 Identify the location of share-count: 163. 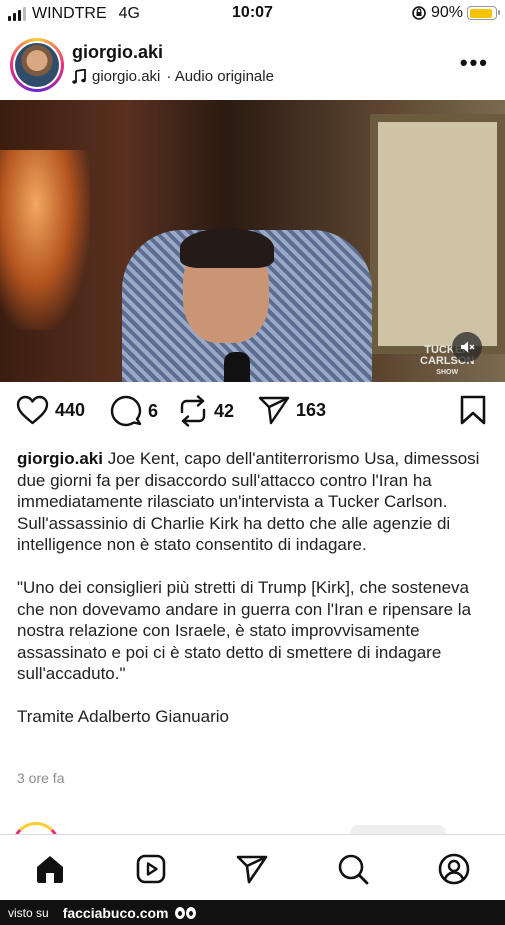
(311, 409).